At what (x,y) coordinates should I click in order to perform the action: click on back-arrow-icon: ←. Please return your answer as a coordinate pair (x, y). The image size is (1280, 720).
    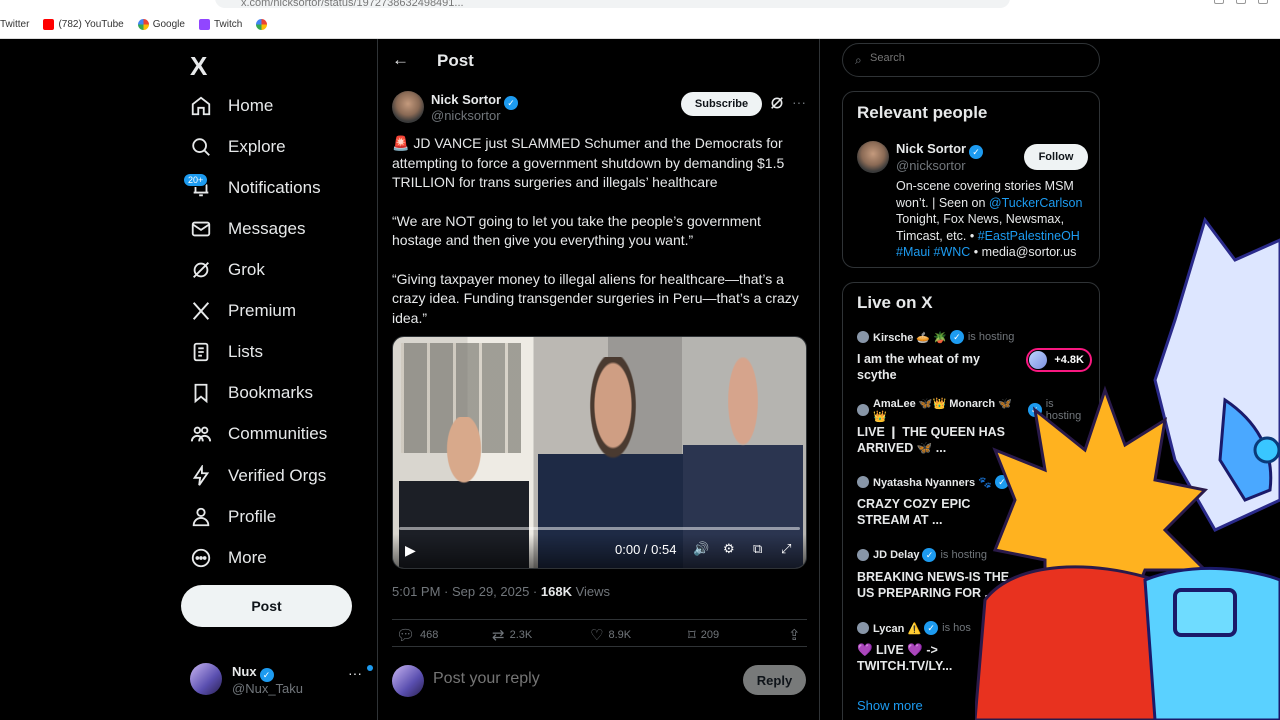
    Looking at the image, I should click on (400, 60).